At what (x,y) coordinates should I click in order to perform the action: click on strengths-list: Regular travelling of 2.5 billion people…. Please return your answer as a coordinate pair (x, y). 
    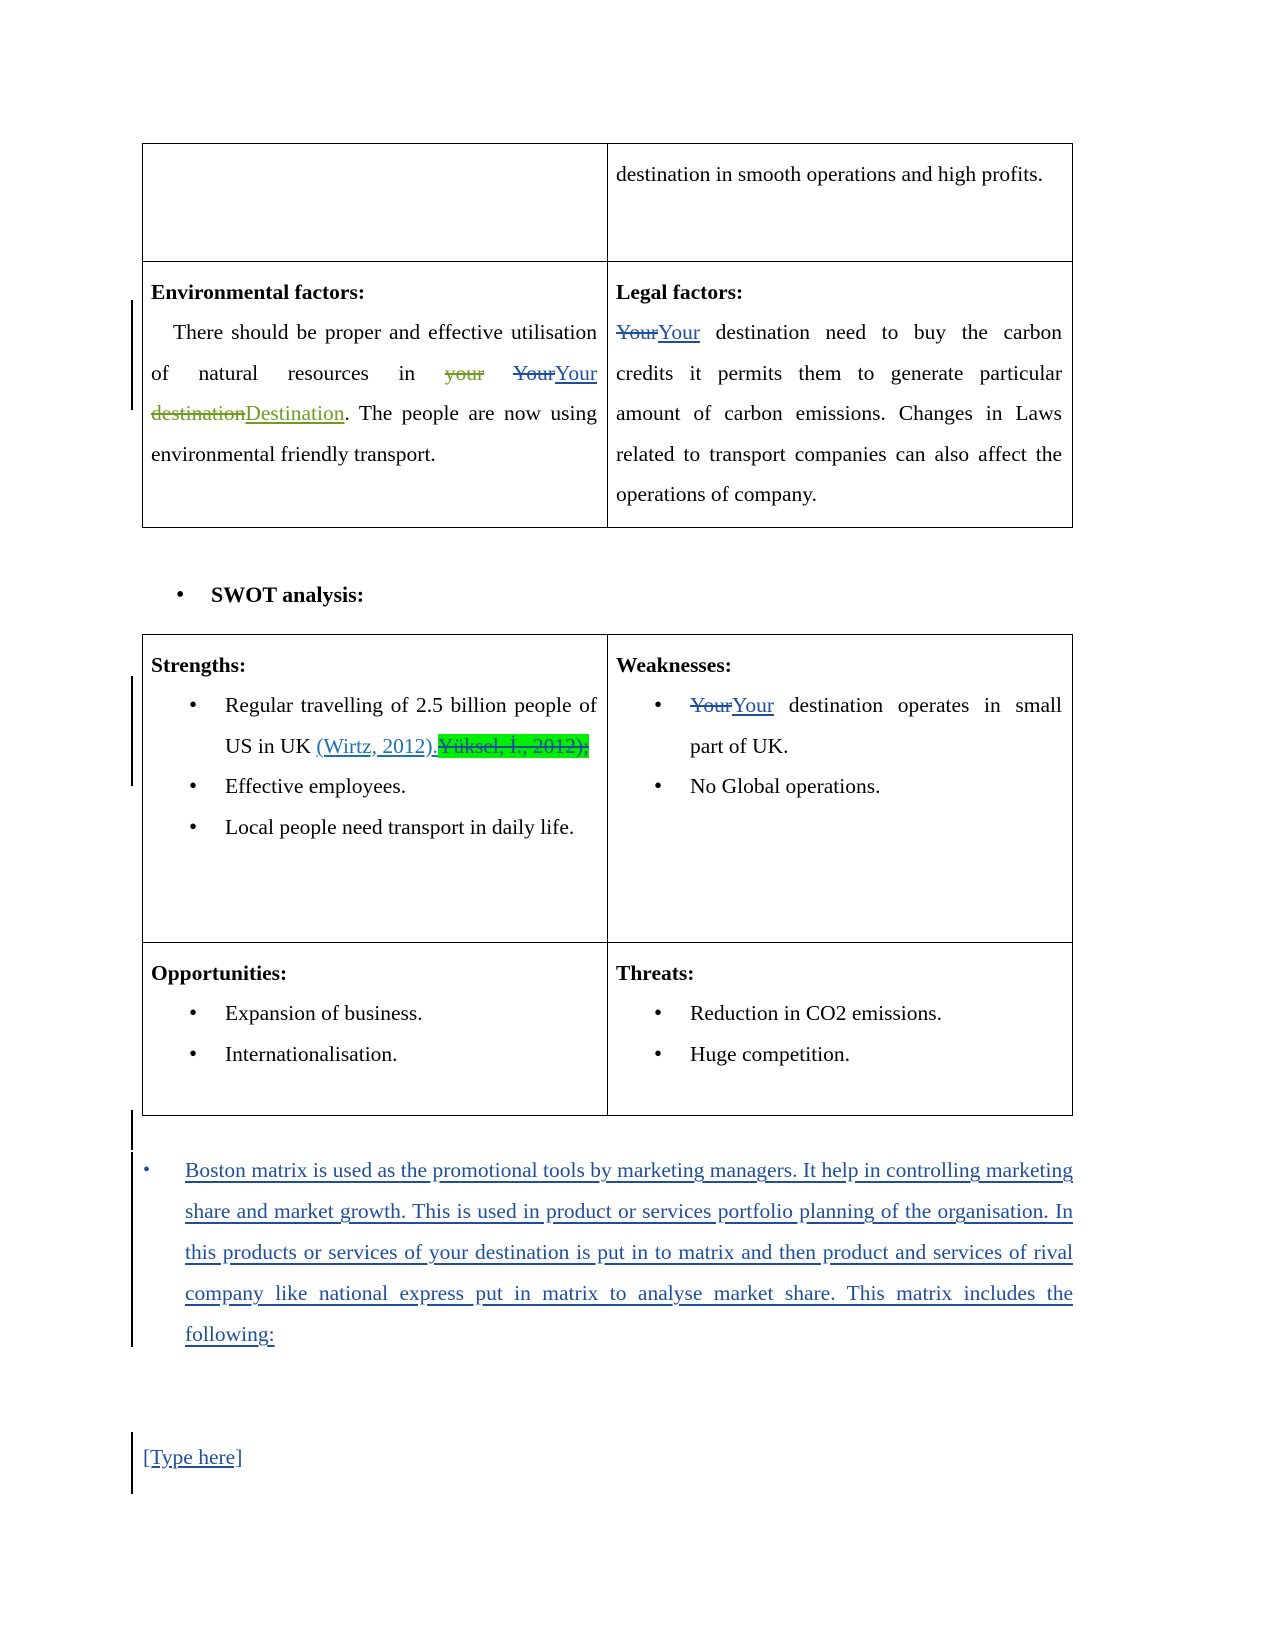
    Looking at the image, I should click on (374, 766).